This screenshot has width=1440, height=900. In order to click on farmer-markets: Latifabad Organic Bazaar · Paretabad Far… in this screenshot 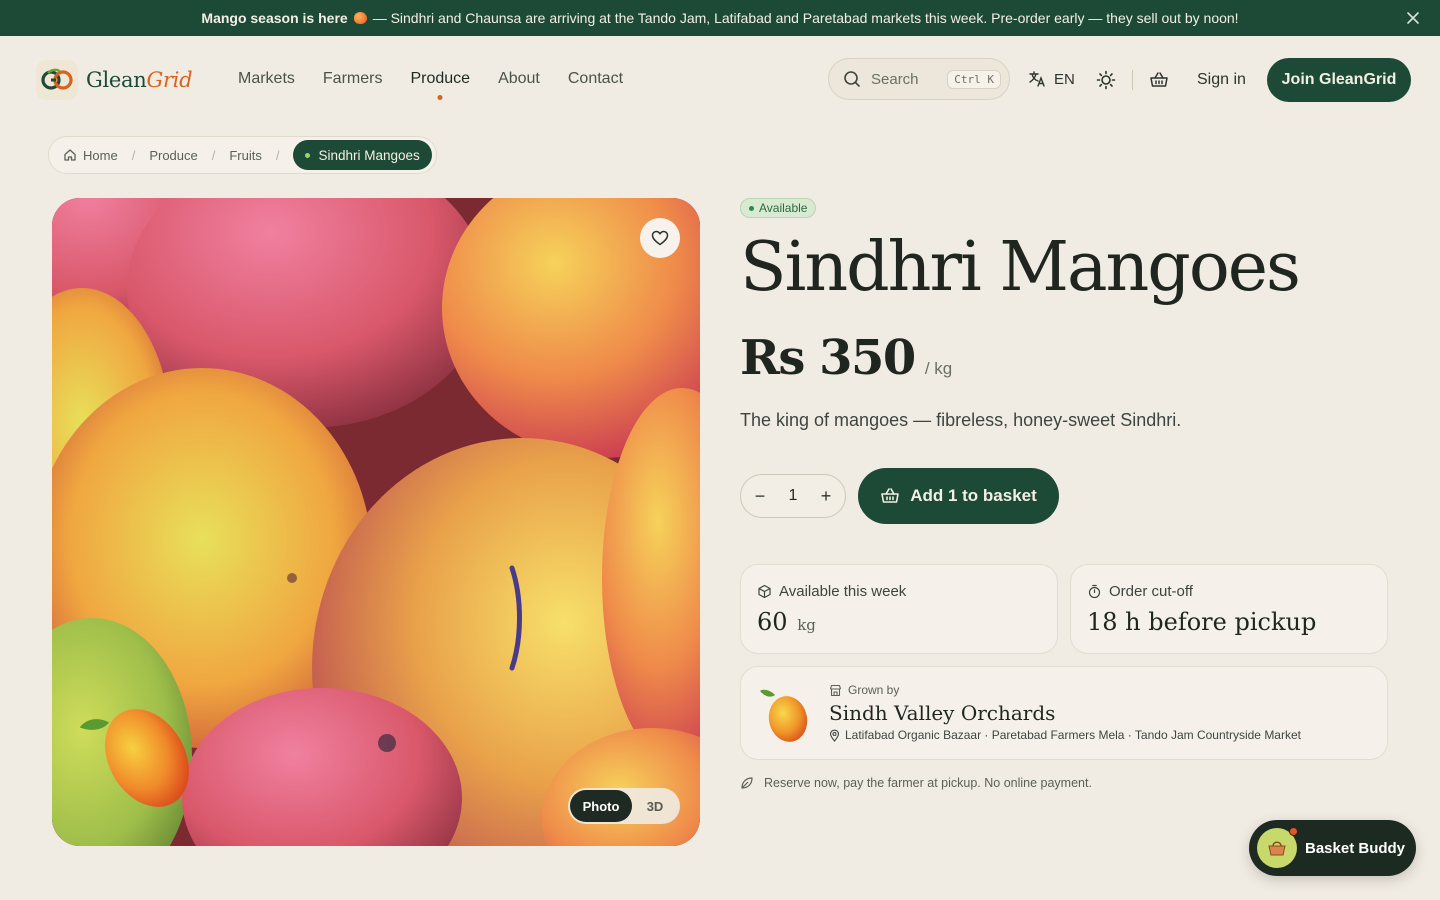, I will do `click(1073, 735)`.